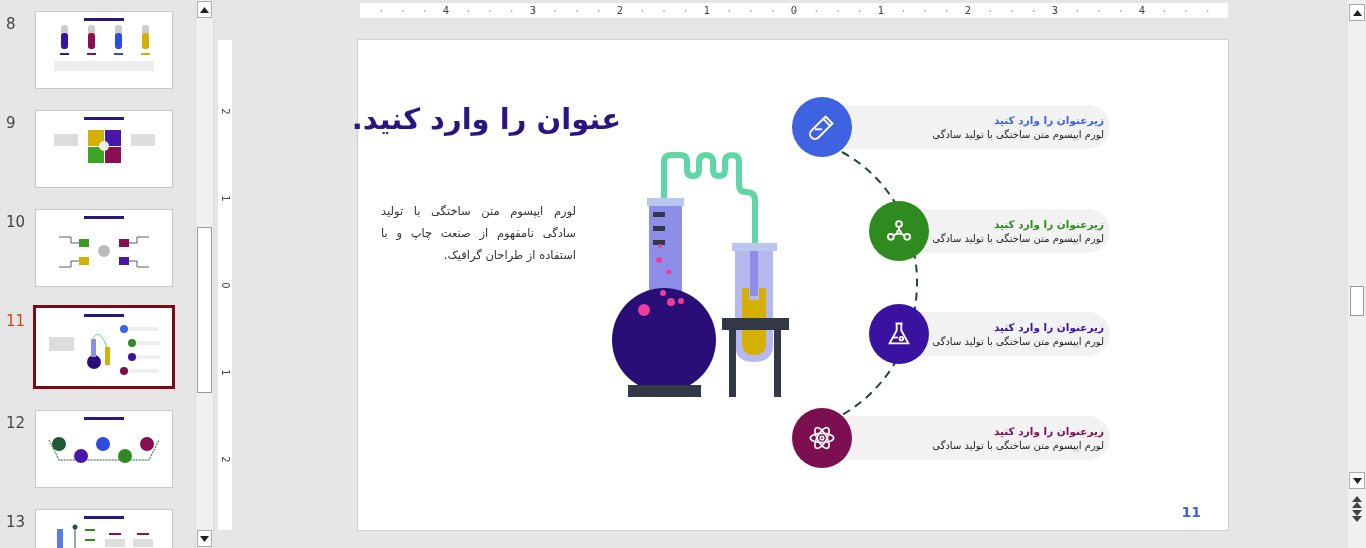 This screenshot has width=1366, height=548. Describe the element at coordinates (16, 522) in the screenshot. I see `slide-number: 13` at that location.